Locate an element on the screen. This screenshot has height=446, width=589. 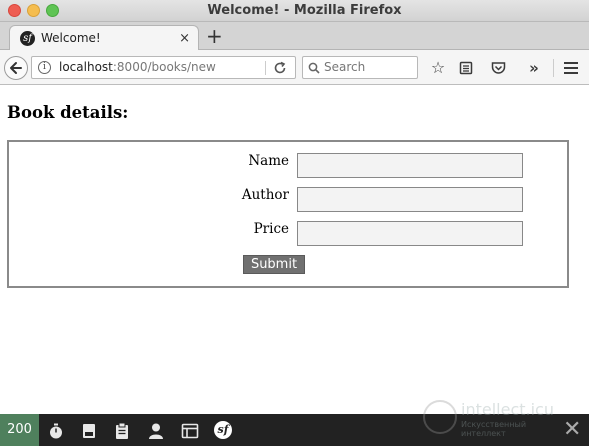
pocket-icon is located at coordinates (498, 68).